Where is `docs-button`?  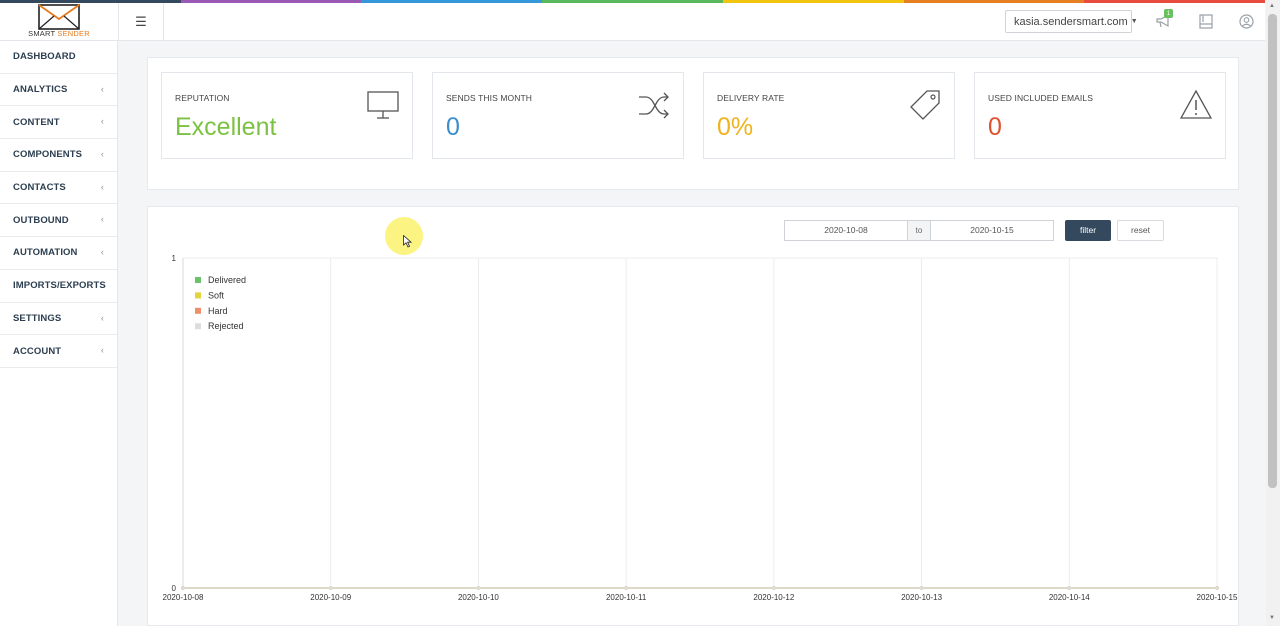 docs-button is located at coordinates (1206, 21).